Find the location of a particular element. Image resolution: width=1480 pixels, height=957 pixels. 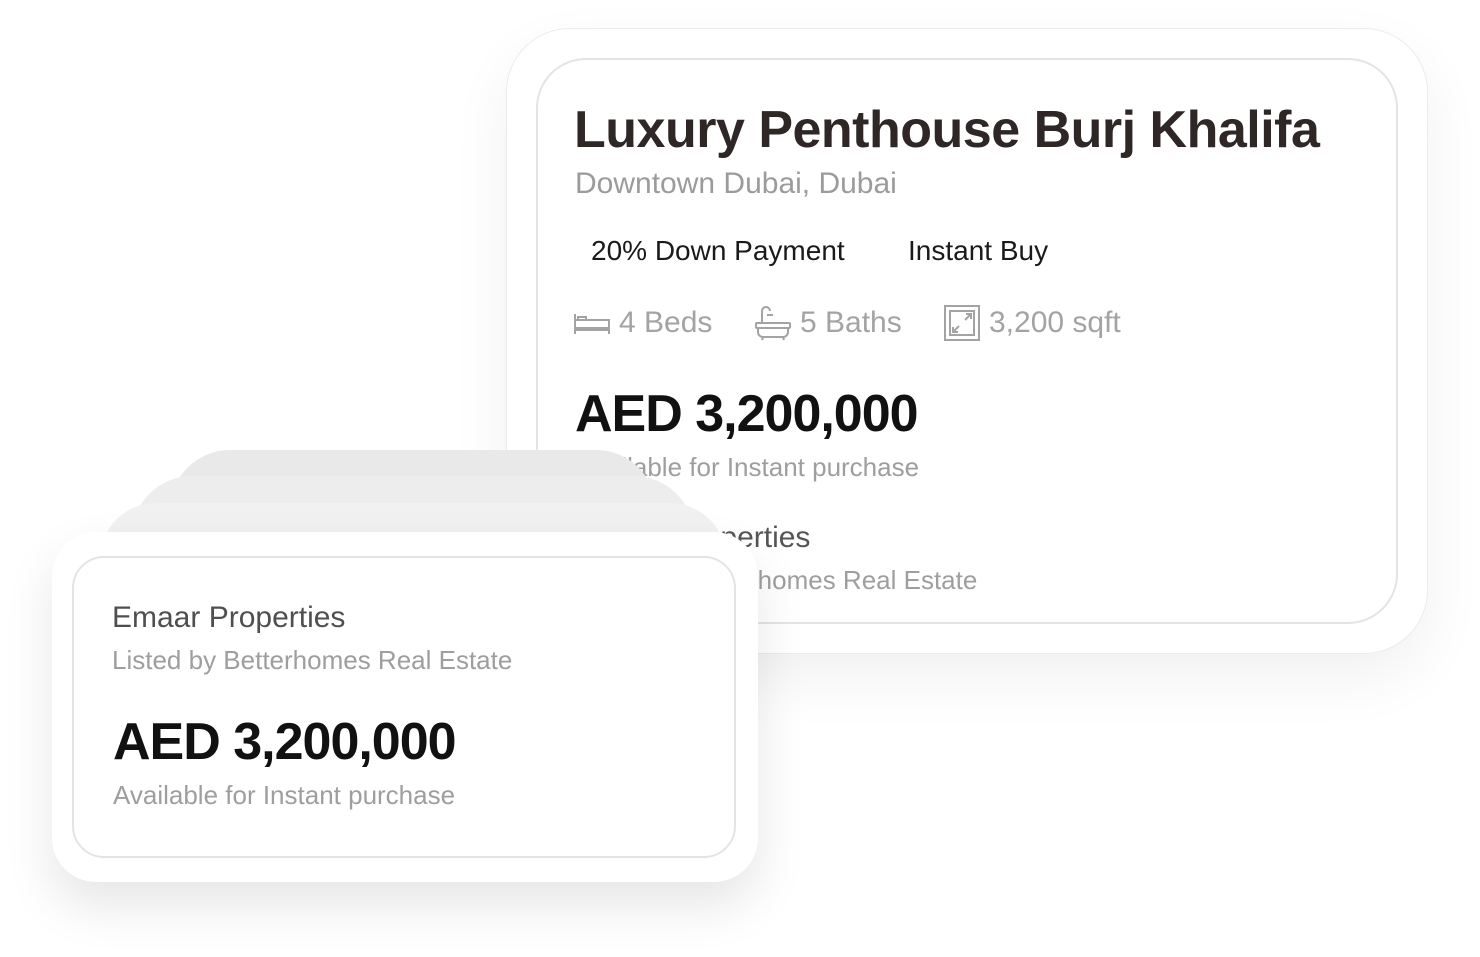

area-label: 3,200 sqft is located at coordinates (1055, 322).